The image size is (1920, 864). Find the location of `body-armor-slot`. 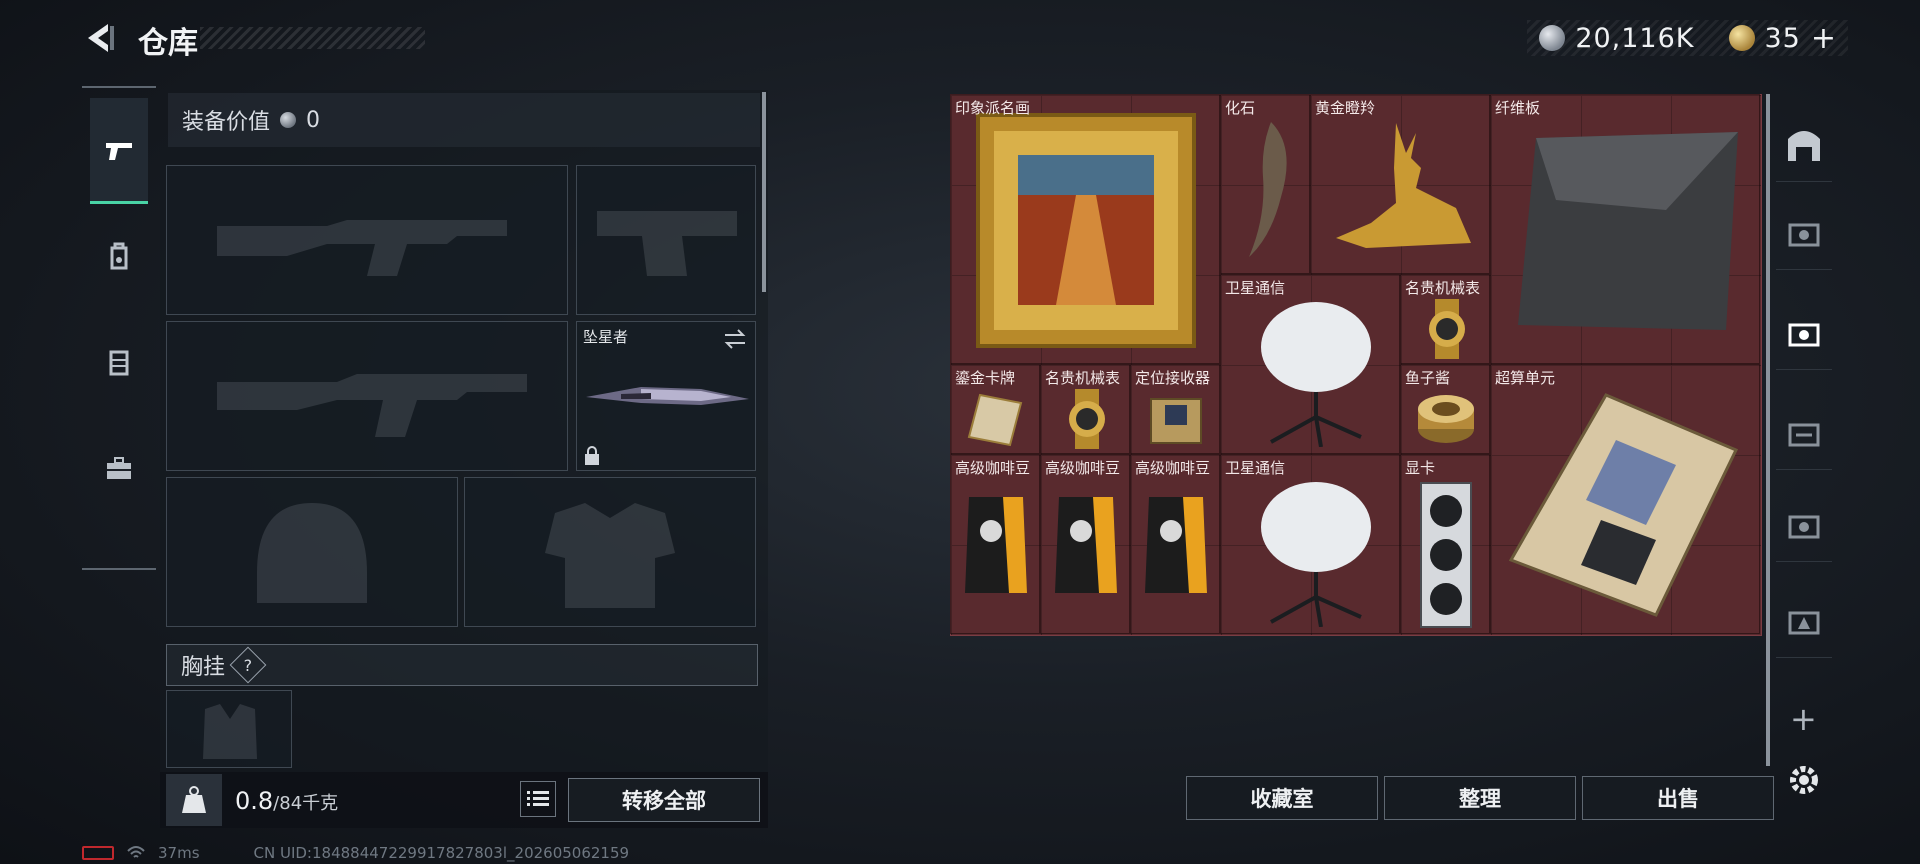

body-armor-slot is located at coordinates (610, 552).